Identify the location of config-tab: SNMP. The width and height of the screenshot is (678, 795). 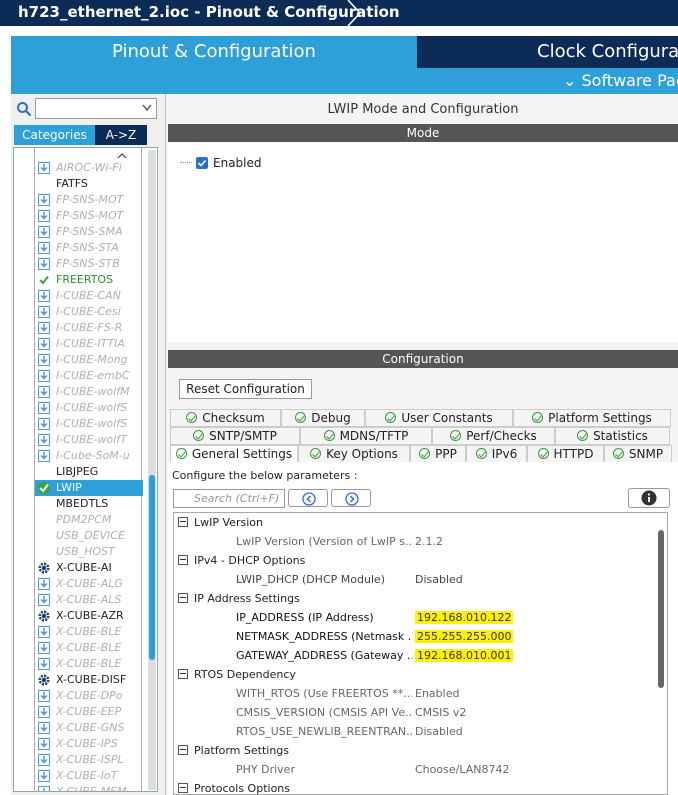
(638, 454).